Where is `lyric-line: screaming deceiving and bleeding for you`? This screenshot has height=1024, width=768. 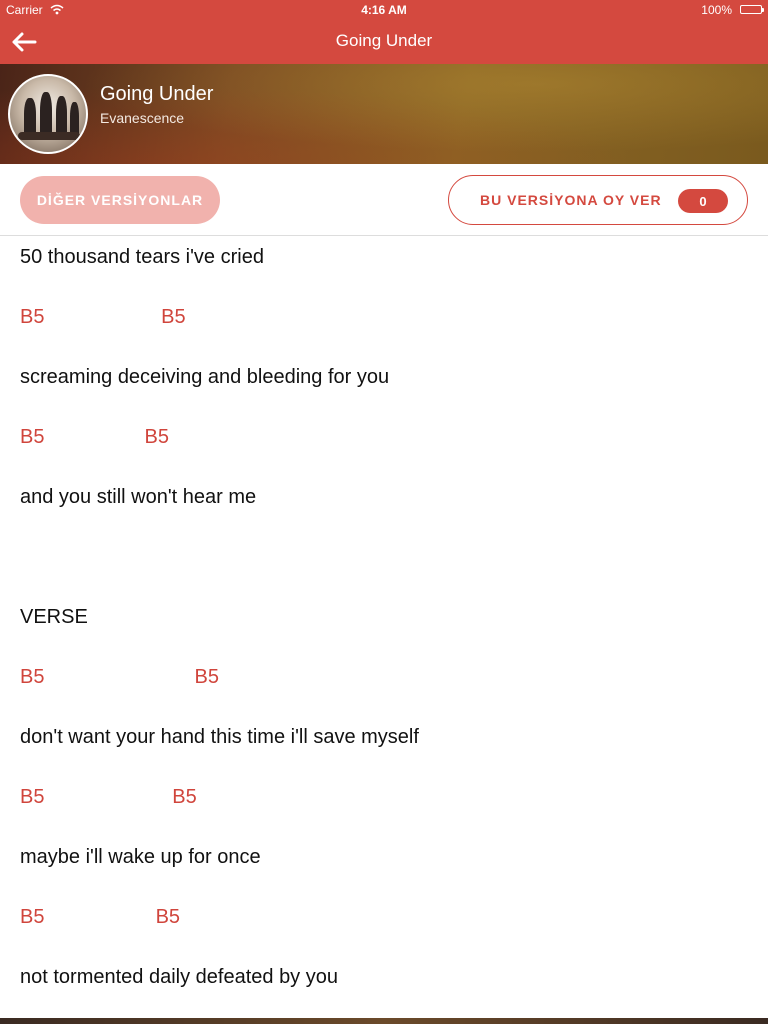
lyric-line: screaming deceiving and bleeding for you is located at coordinates (205, 377).